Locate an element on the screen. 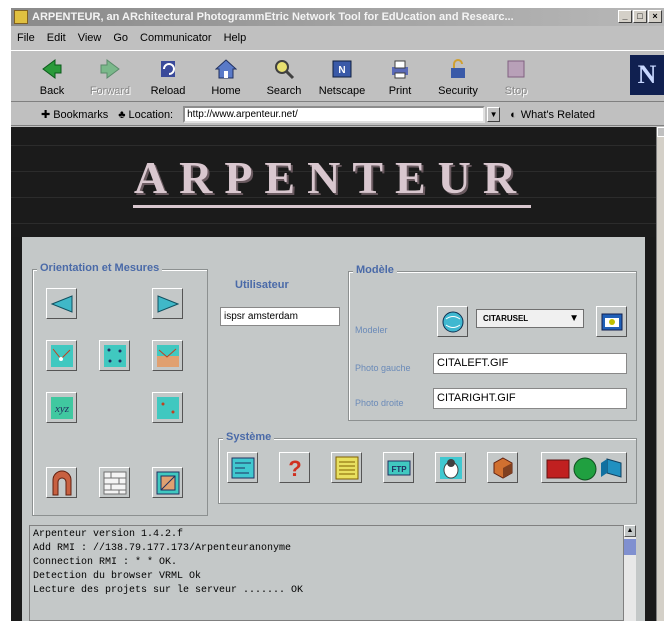 The image size is (664, 621). bookmark-icon: ✚ is located at coordinates (46, 115).